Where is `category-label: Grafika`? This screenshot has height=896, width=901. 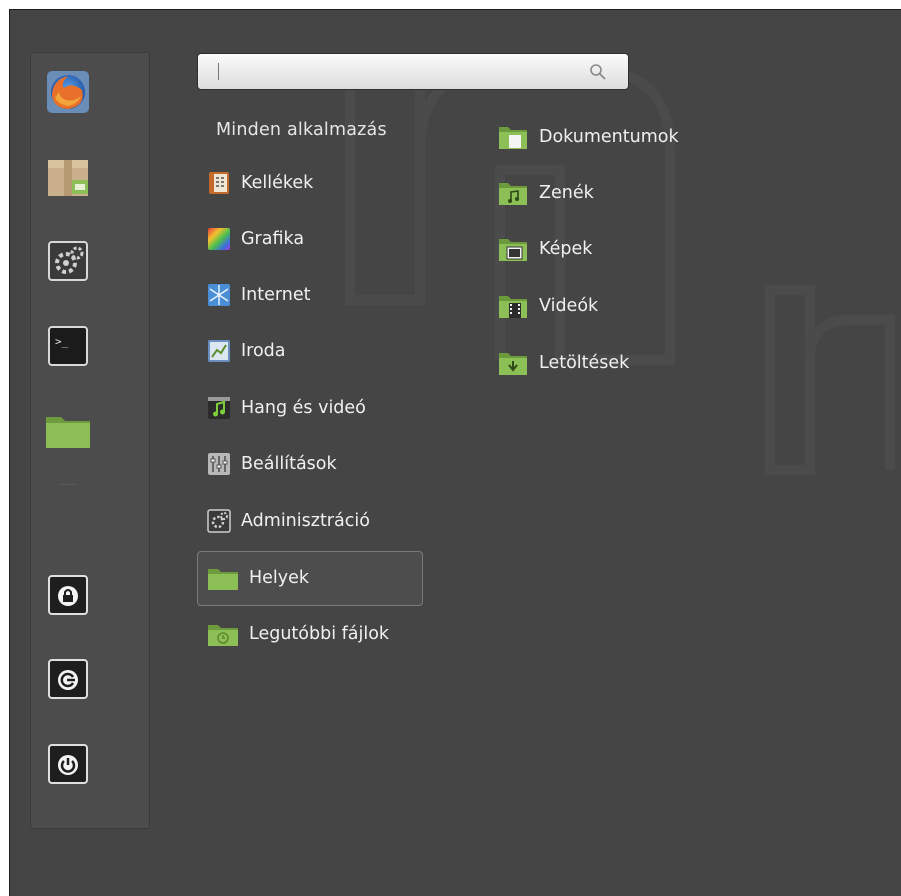
category-label: Grafika is located at coordinates (273, 239).